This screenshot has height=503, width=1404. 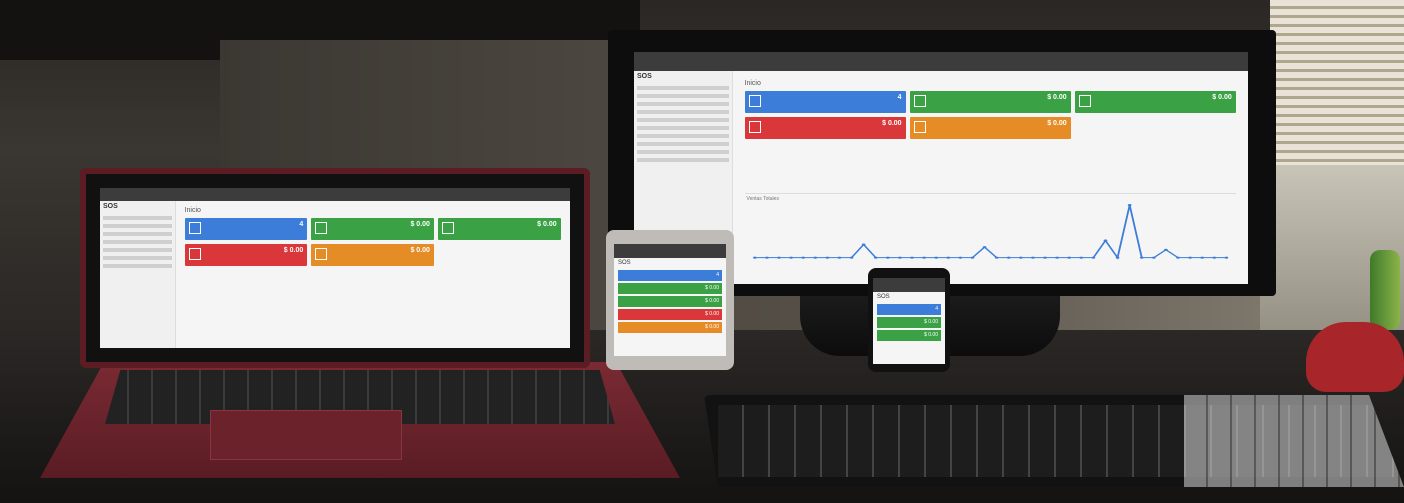 What do you see at coordinates (1337, 85) in the screenshot?
I see `window-blinds` at bounding box center [1337, 85].